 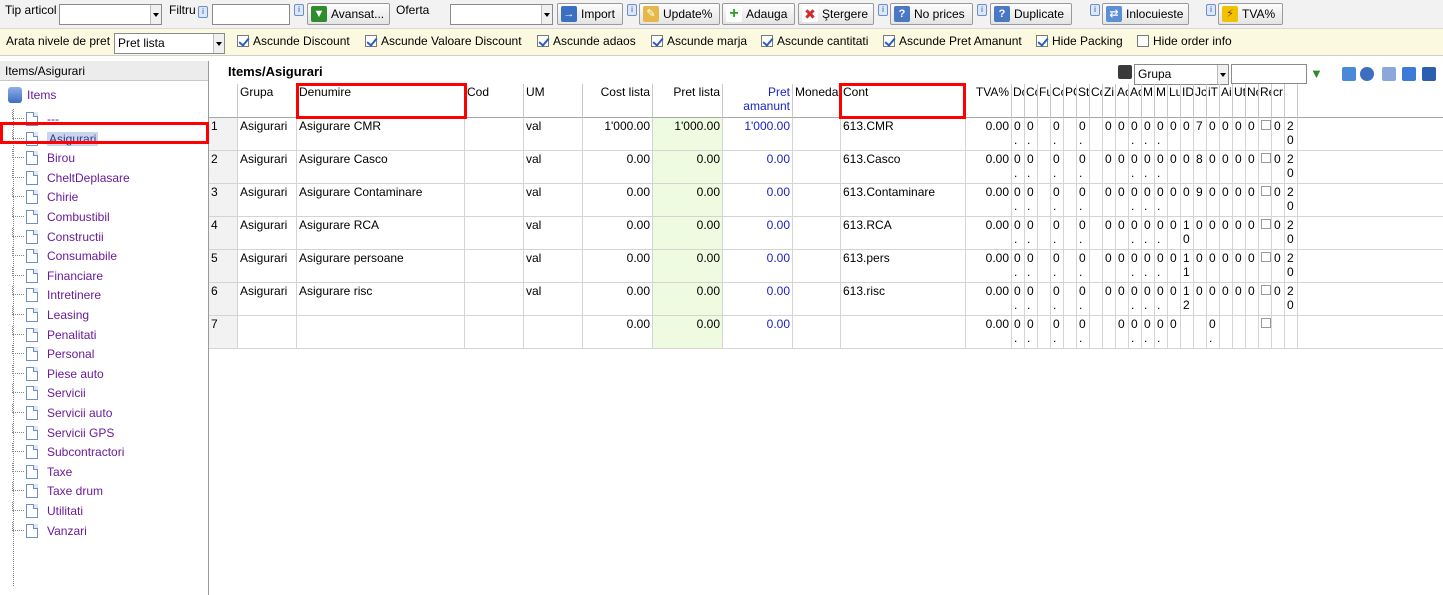 What do you see at coordinates (952, 41) in the screenshot?
I see `checkbox-ascunde-pret-amanunt: Ascunde Pret Amanunt` at bounding box center [952, 41].